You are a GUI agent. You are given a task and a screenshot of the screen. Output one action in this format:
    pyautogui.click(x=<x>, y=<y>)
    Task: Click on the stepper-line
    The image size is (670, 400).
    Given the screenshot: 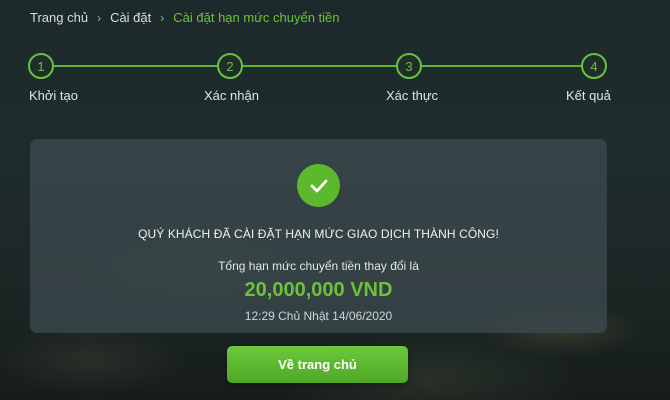 What is the action you would take?
    pyautogui.click(x=317, y=66)
    